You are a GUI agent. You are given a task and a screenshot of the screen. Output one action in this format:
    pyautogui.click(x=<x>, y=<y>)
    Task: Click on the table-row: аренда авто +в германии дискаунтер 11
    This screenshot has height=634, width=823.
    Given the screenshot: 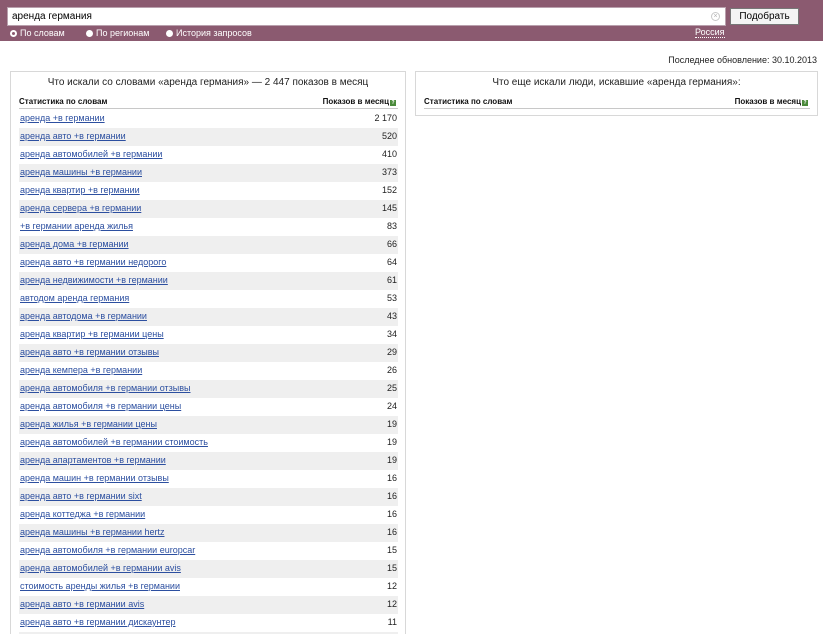 What is the action you would take?
    pyautogui.click(x=208, y=623)
    